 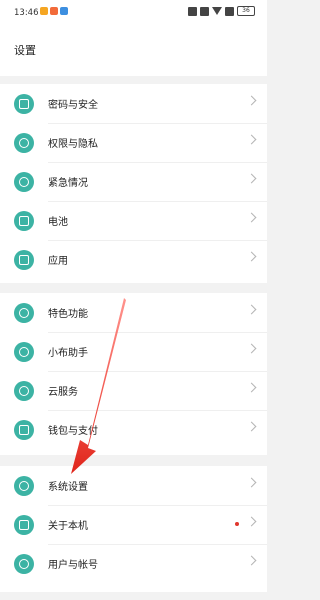 I want to click on settings-item-about-phone: 关于本机, so click(x=133, y=524).